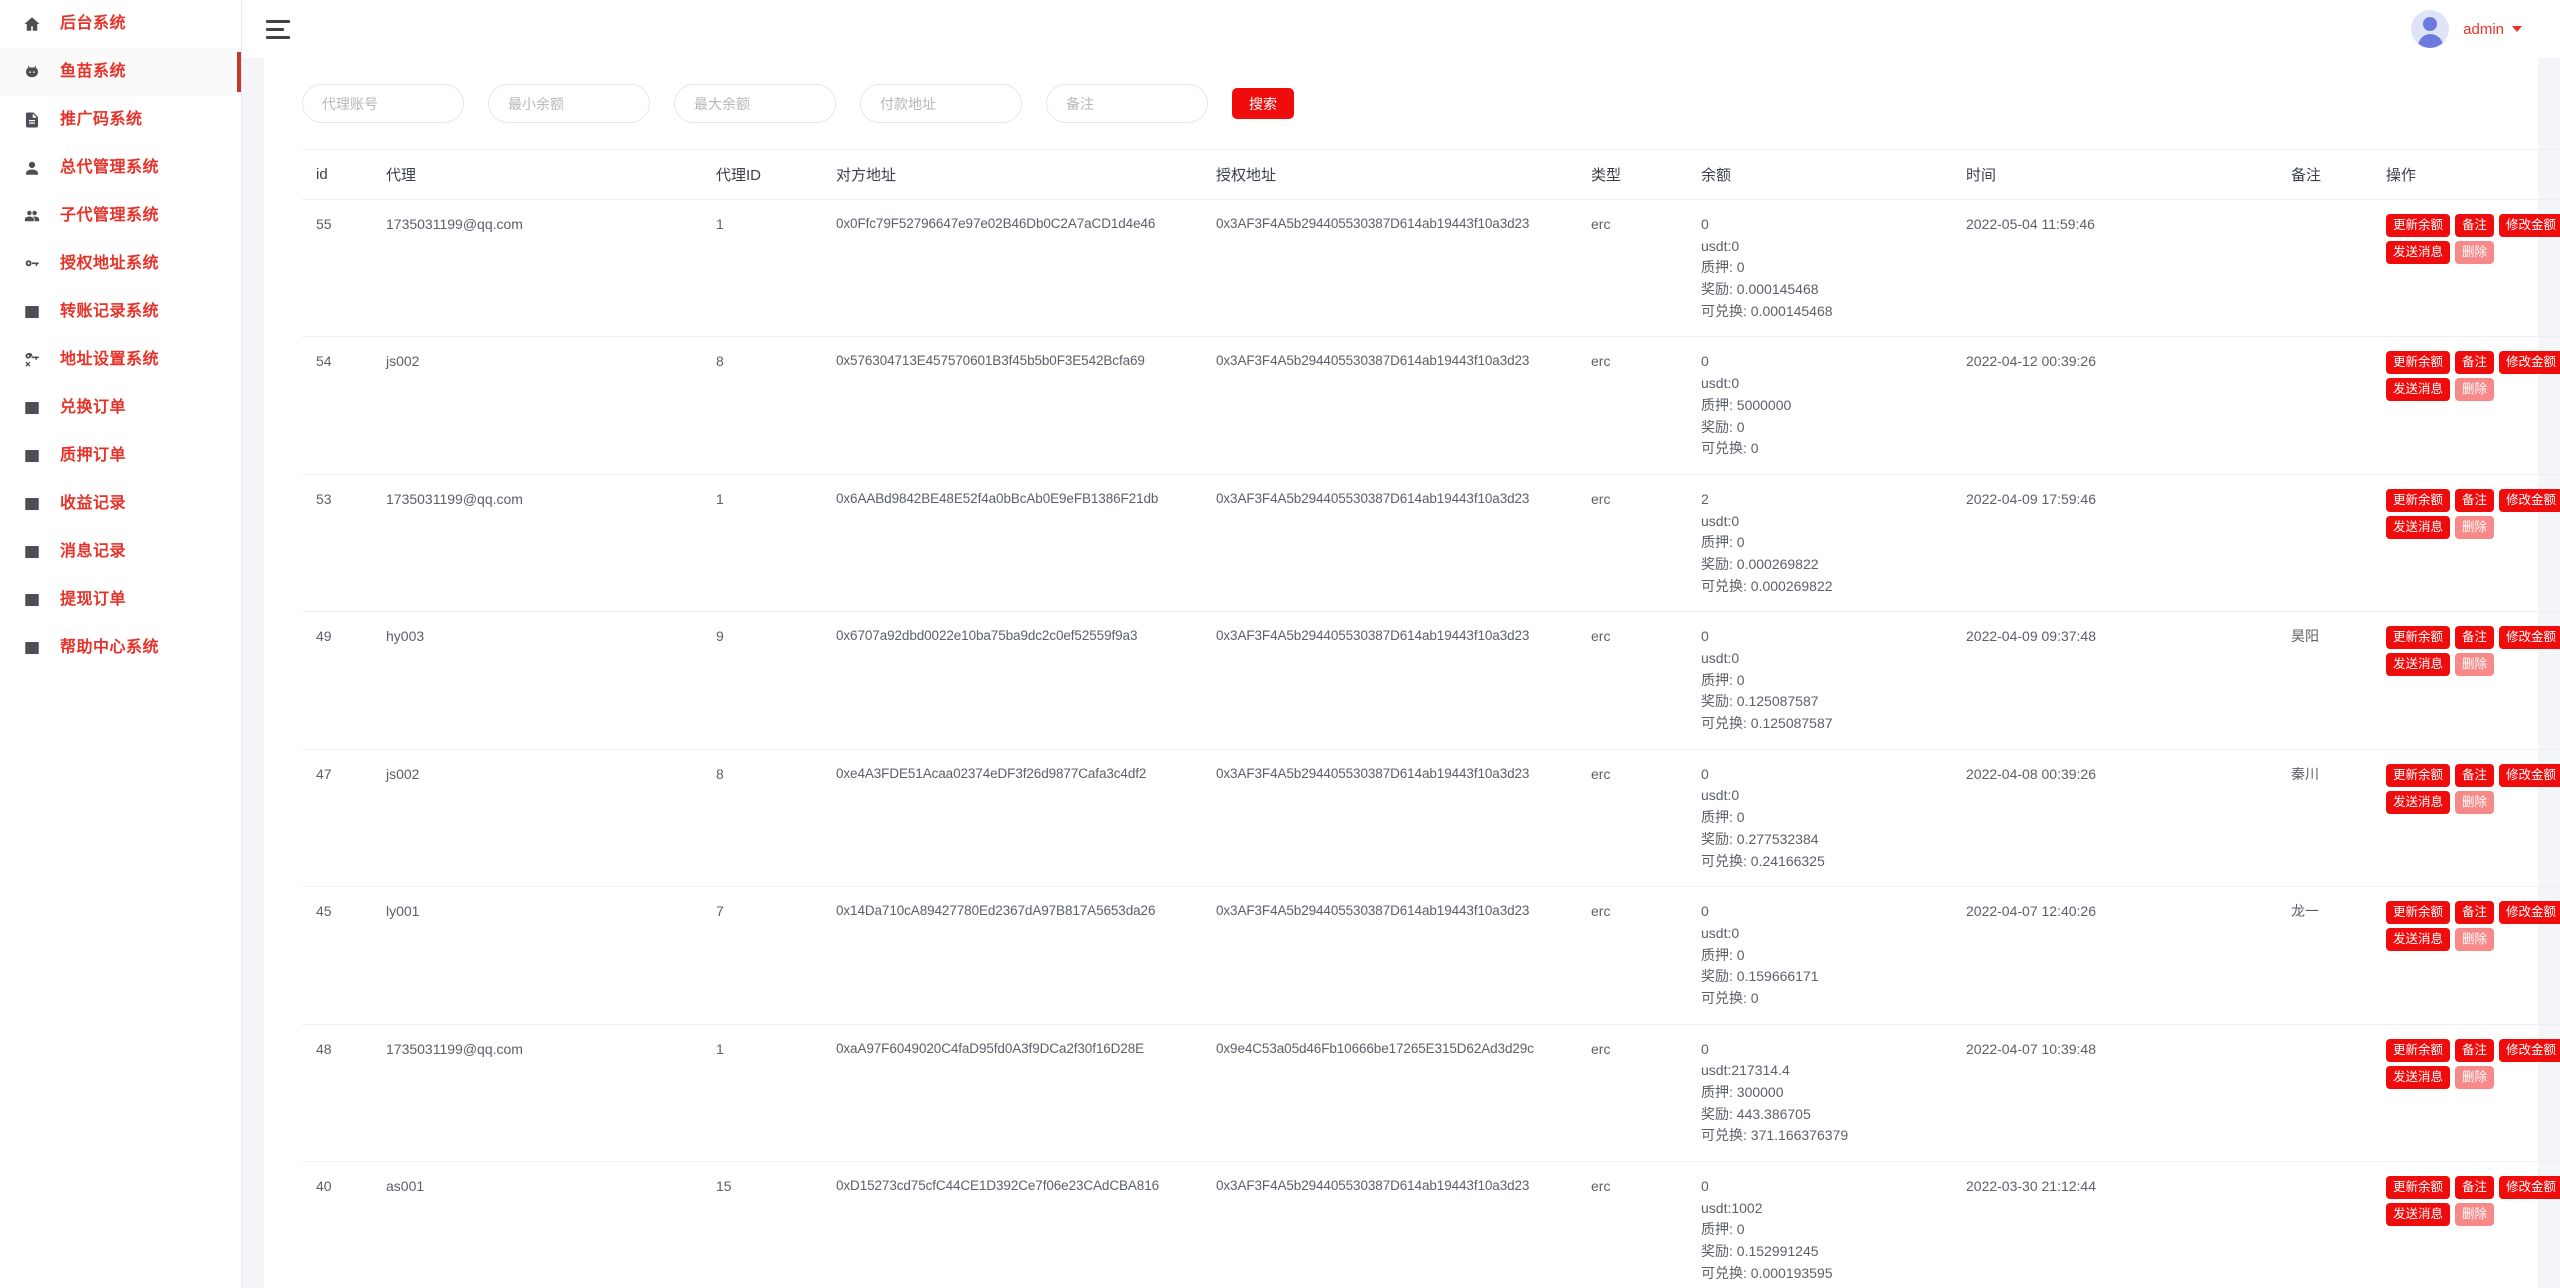 The height and width of the screenshot is (1288, 2560). I want to click on user-name: admin, so click(2483, 29).